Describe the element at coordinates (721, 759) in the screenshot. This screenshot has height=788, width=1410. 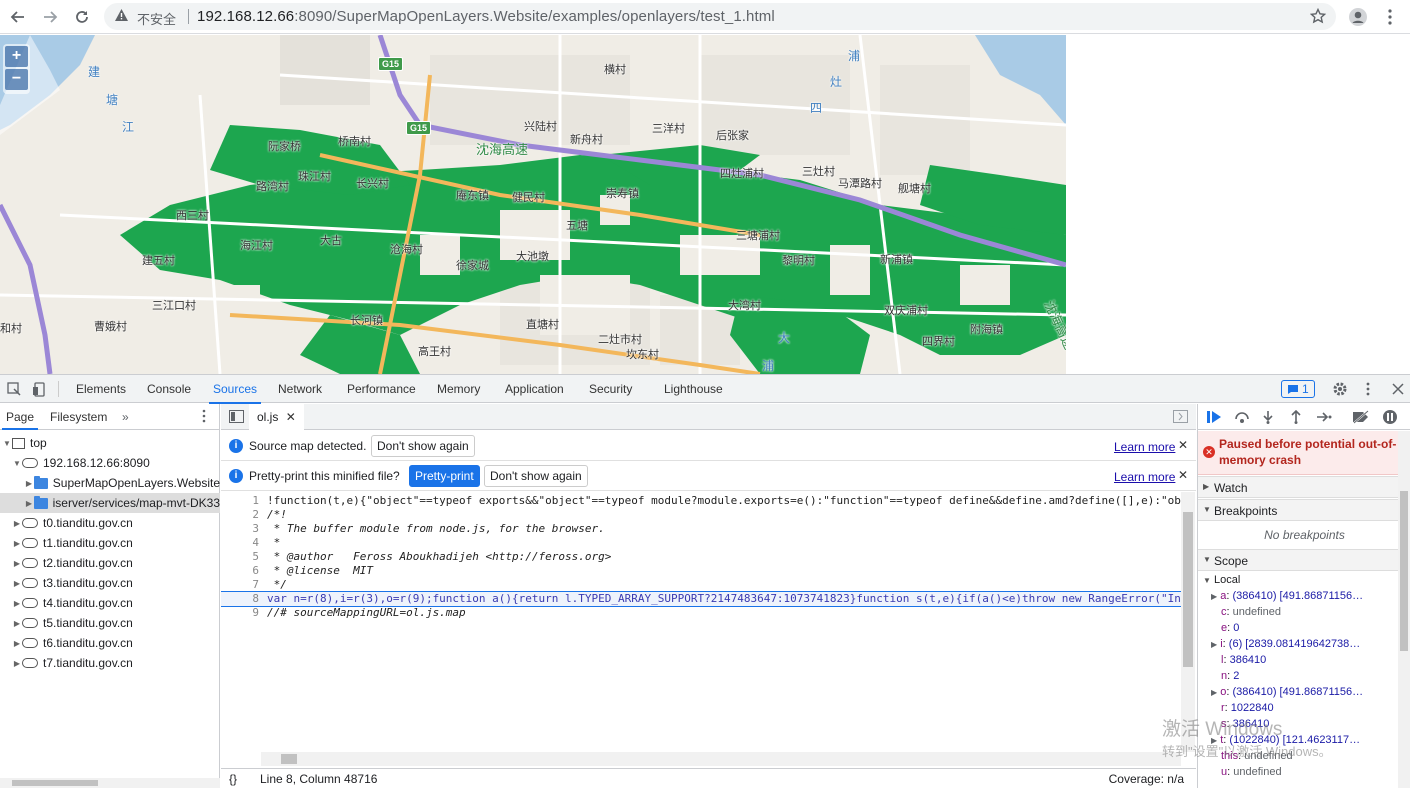
I see `code-hscrollbar` at that location.